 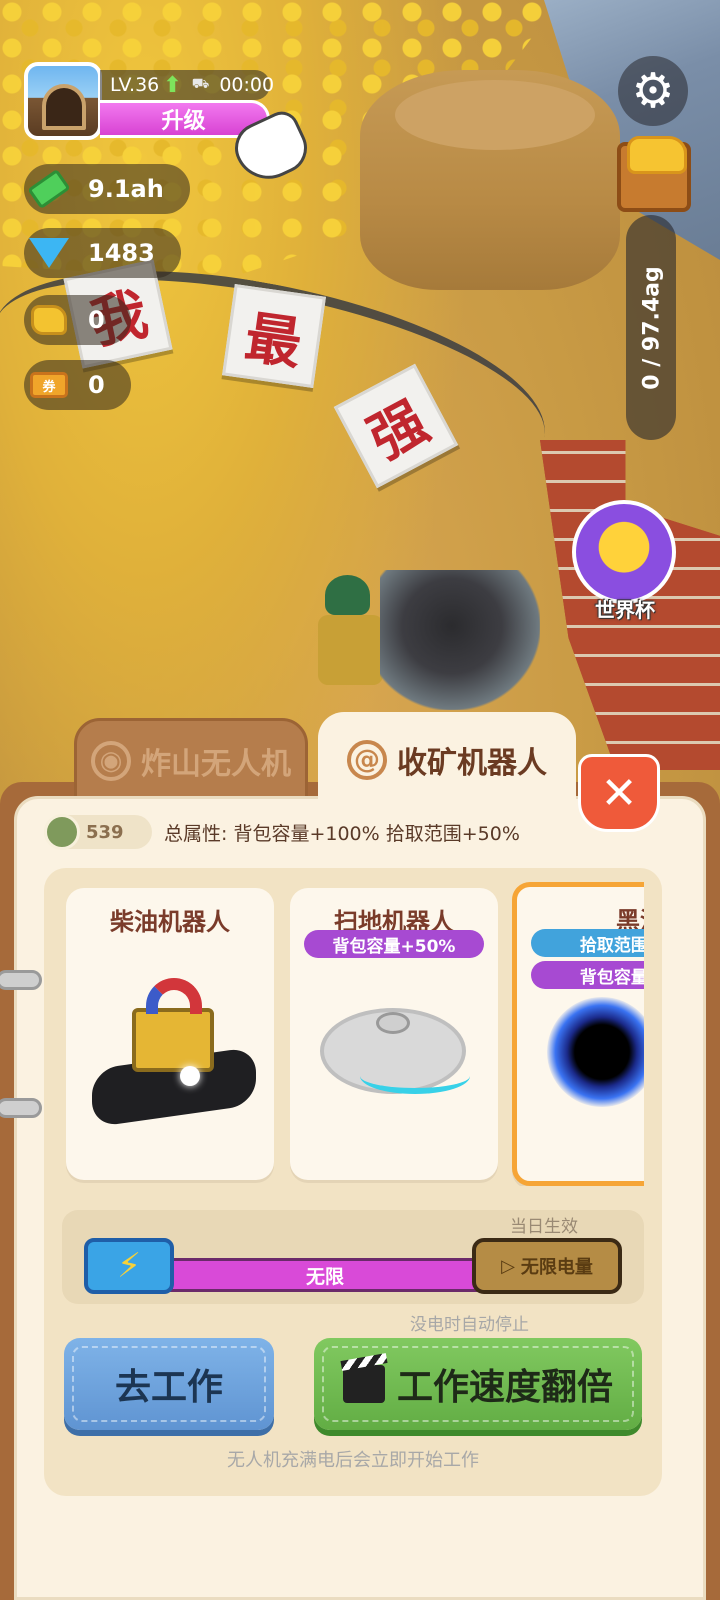 I want to click on level-up-arrow-icon: ⬆, so click(x=172, y=85).